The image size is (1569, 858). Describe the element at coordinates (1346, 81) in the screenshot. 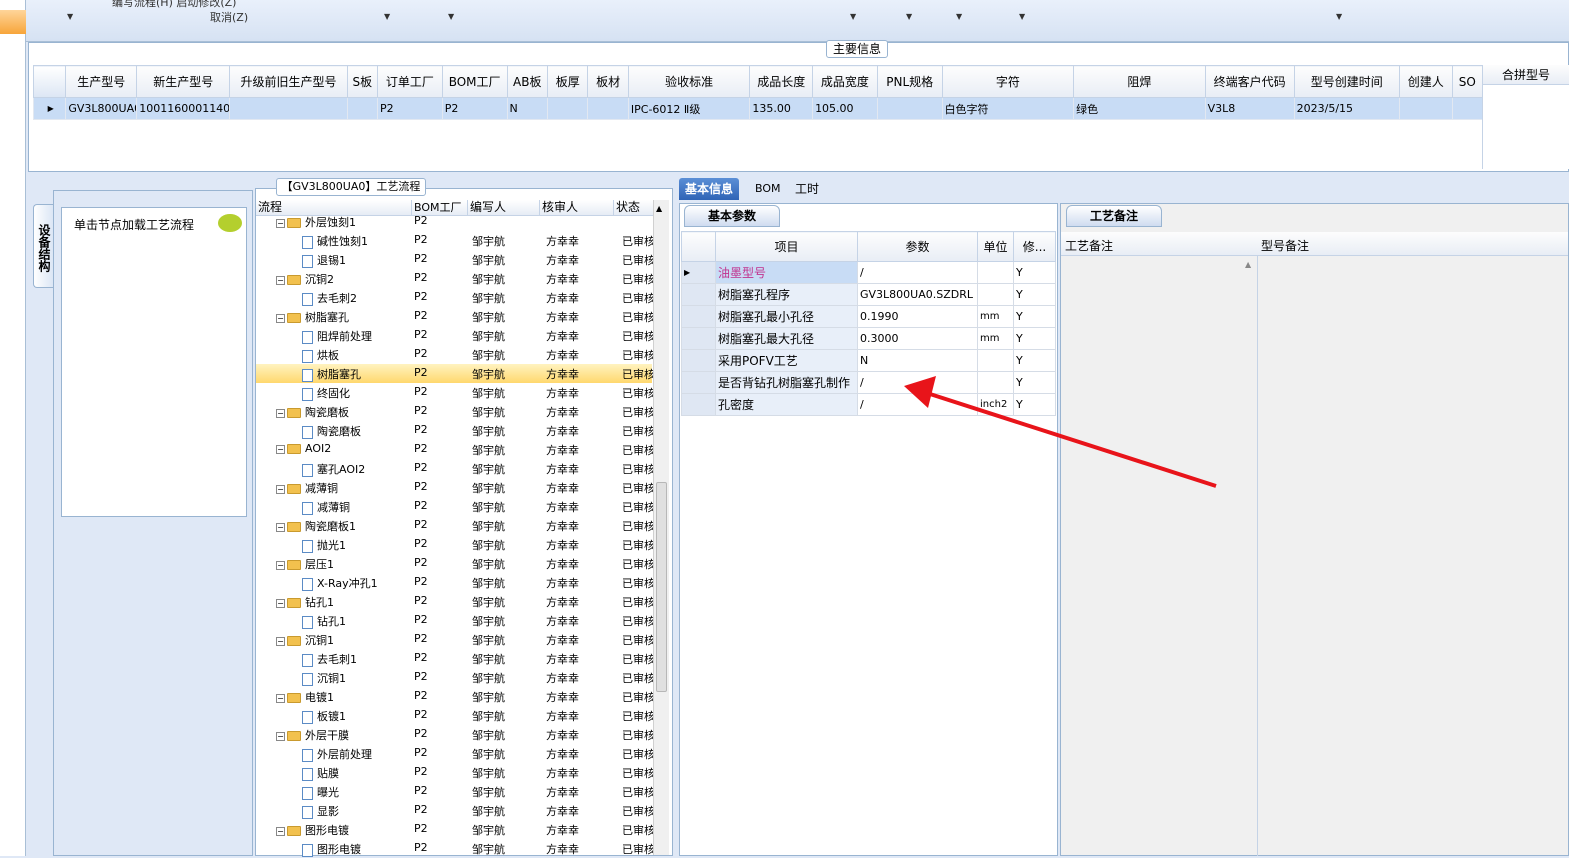

I see `col-header-16: 型号创建时间` at that location.